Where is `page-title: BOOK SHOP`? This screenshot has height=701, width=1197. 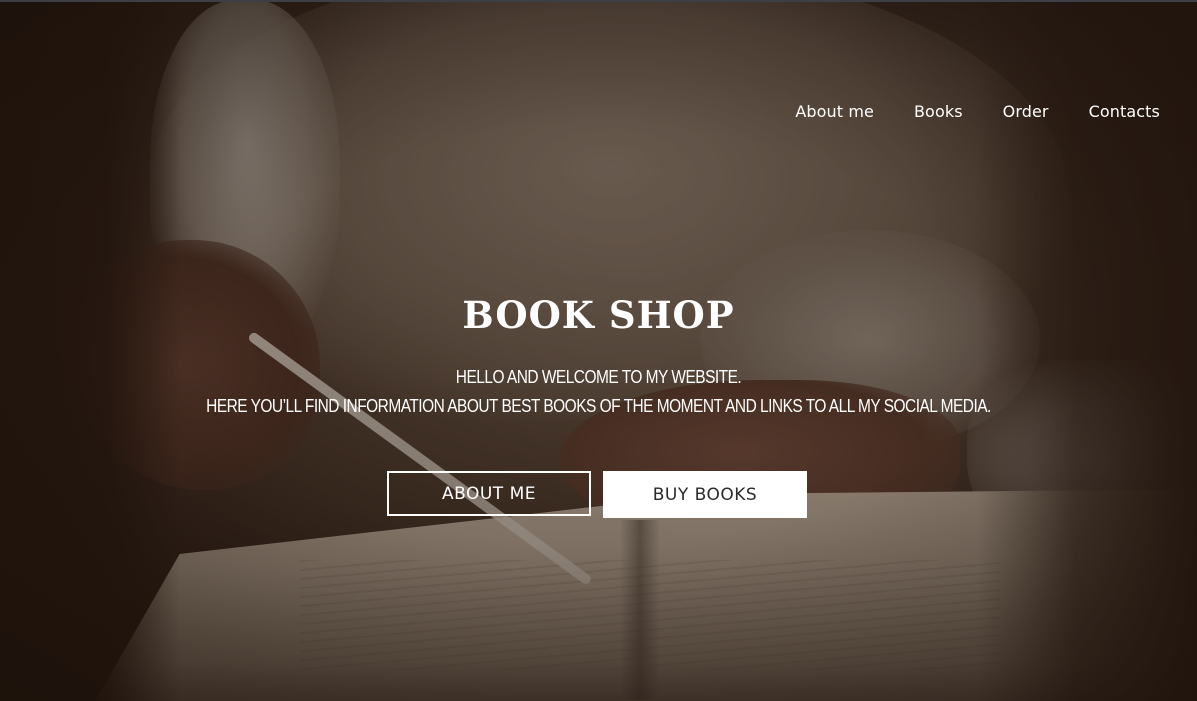
page-title: BOOK SHOP is located at coordinates (598, 315).